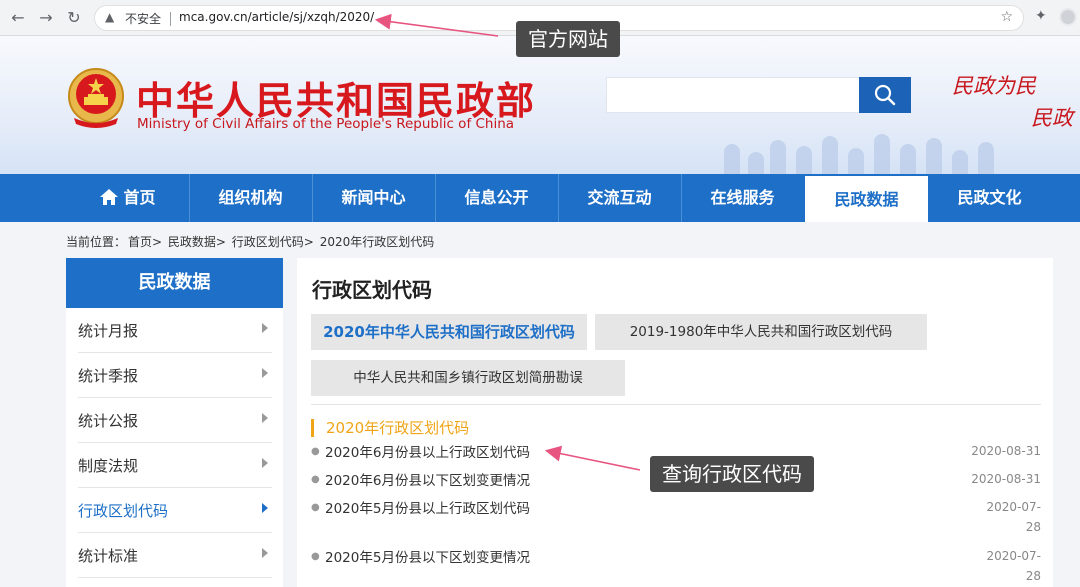  Describe the element at coordinates (427, 556) in the screenshot. I see `list-item-title: 2020年5月份县以下区划变更情况` at that location.